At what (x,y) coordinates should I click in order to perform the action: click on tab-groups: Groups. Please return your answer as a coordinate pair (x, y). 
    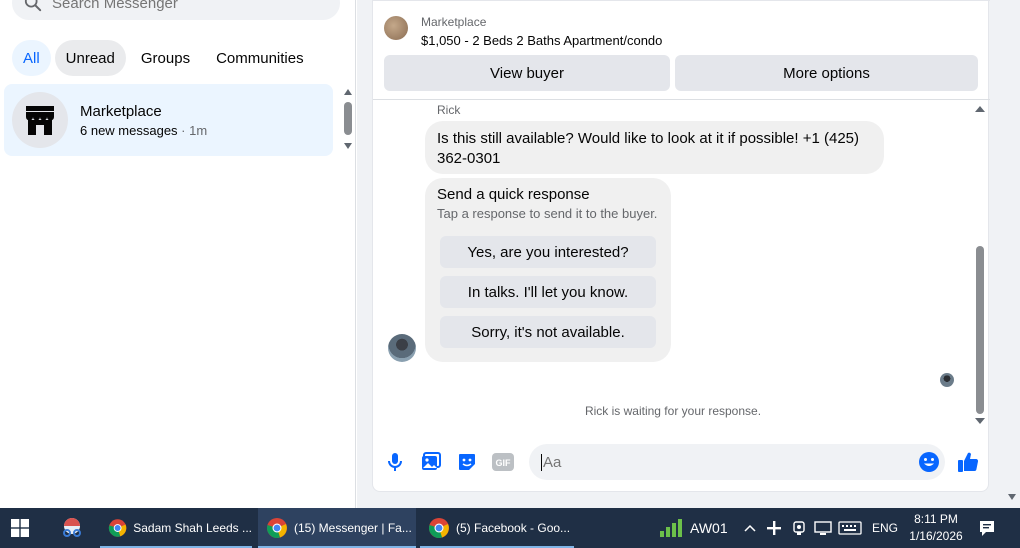
    Looking at the image, I should click on (165, 58).